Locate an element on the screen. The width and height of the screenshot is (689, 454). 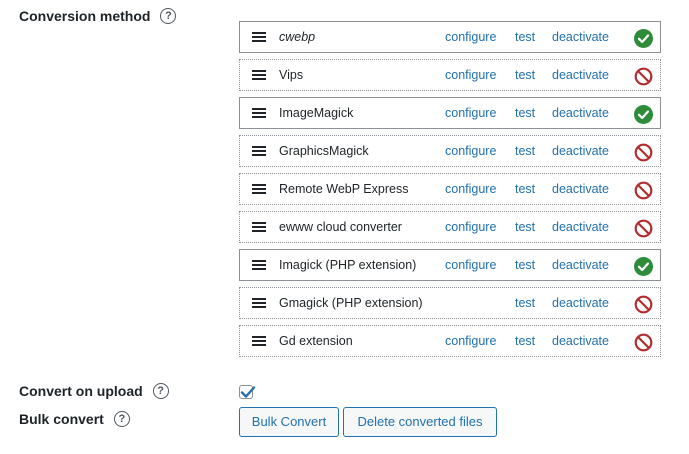
converter-name: GraphicsMagick is located at coordinates (324, 151).